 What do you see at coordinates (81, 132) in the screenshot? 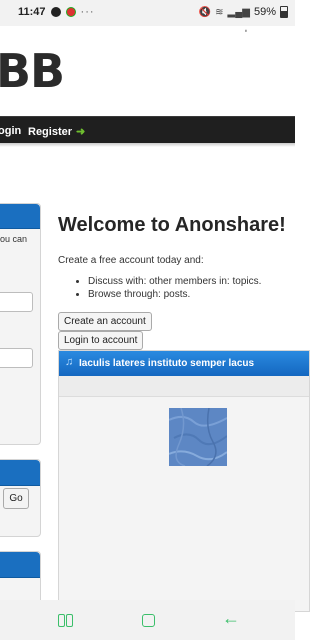
I see `arrow-right-icon: ➜` at bounding box center [81, 132].